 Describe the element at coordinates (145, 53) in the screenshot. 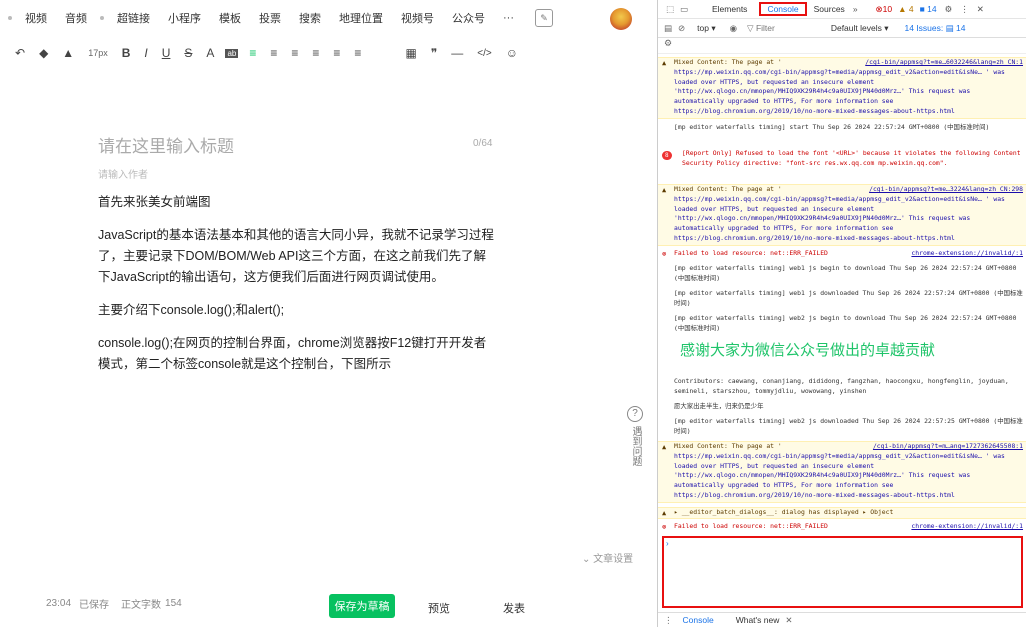

I see `italic-button: I` at that location.